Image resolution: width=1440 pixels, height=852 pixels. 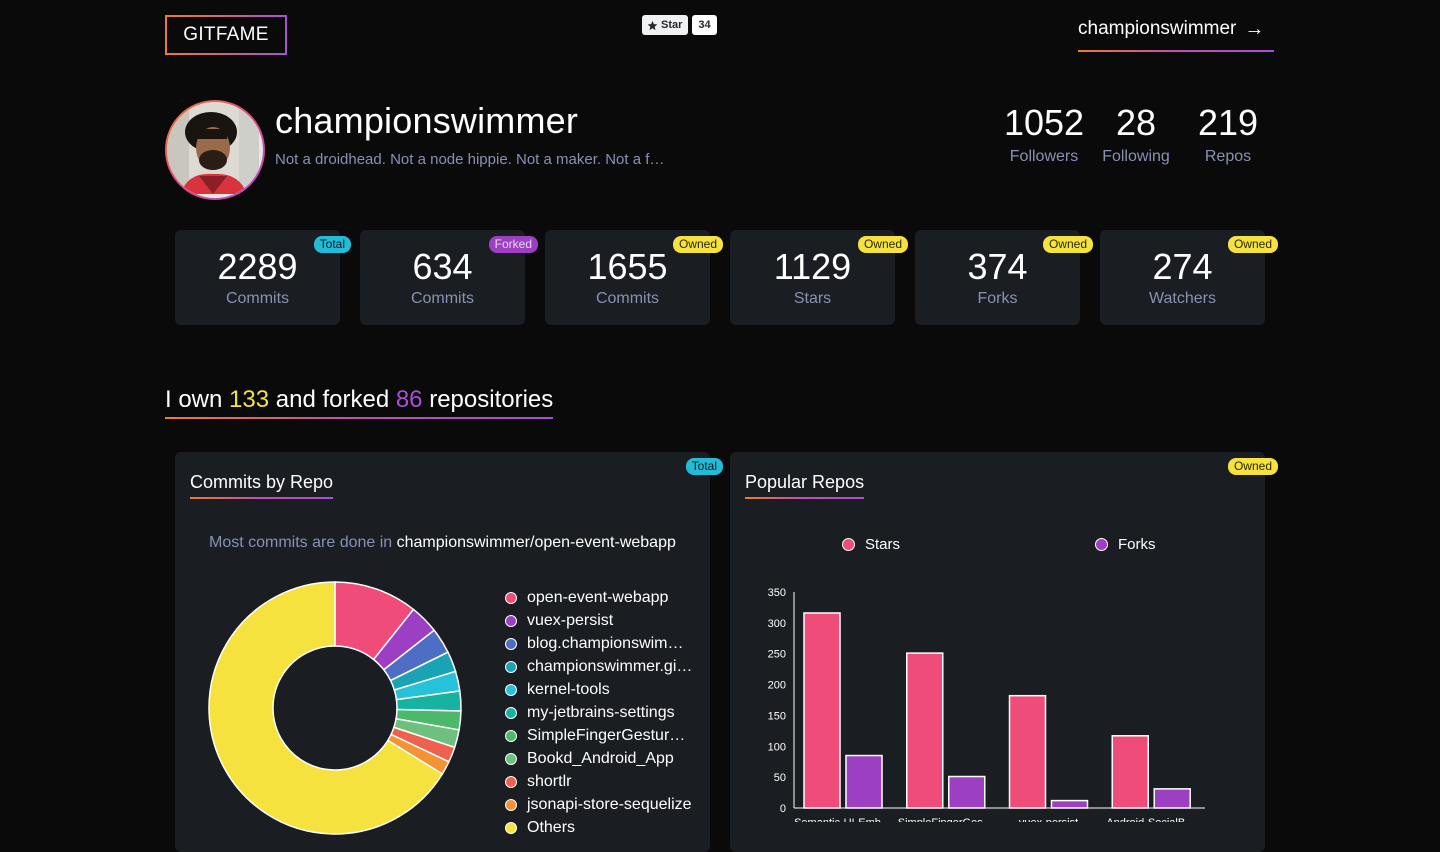 I want to click on legend-item: vuex-persist, so click(x=598, y=620).